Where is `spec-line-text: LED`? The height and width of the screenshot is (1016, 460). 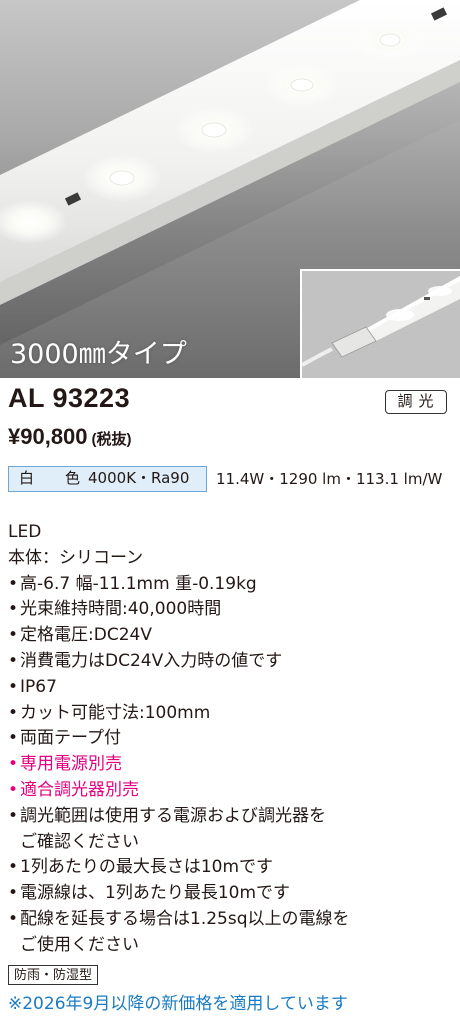 spec-line-text: LED is located at coordinates (25, 532).